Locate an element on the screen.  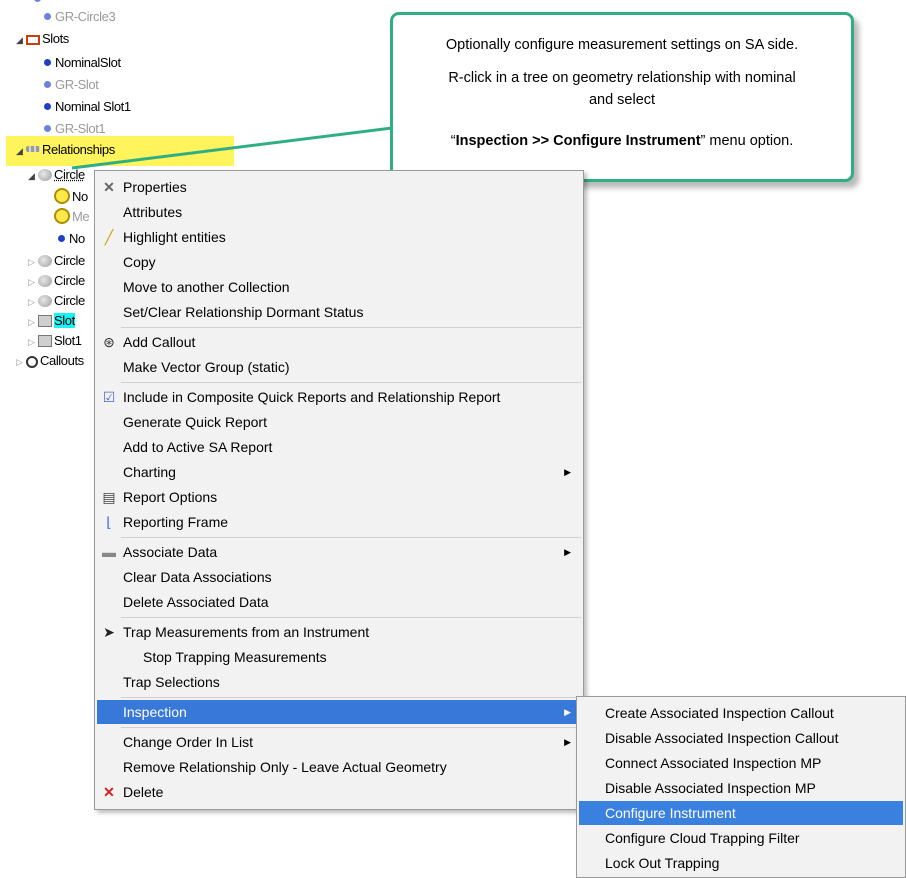
trap-arrow-icon: ➤ is located at coordinates (109, 632).